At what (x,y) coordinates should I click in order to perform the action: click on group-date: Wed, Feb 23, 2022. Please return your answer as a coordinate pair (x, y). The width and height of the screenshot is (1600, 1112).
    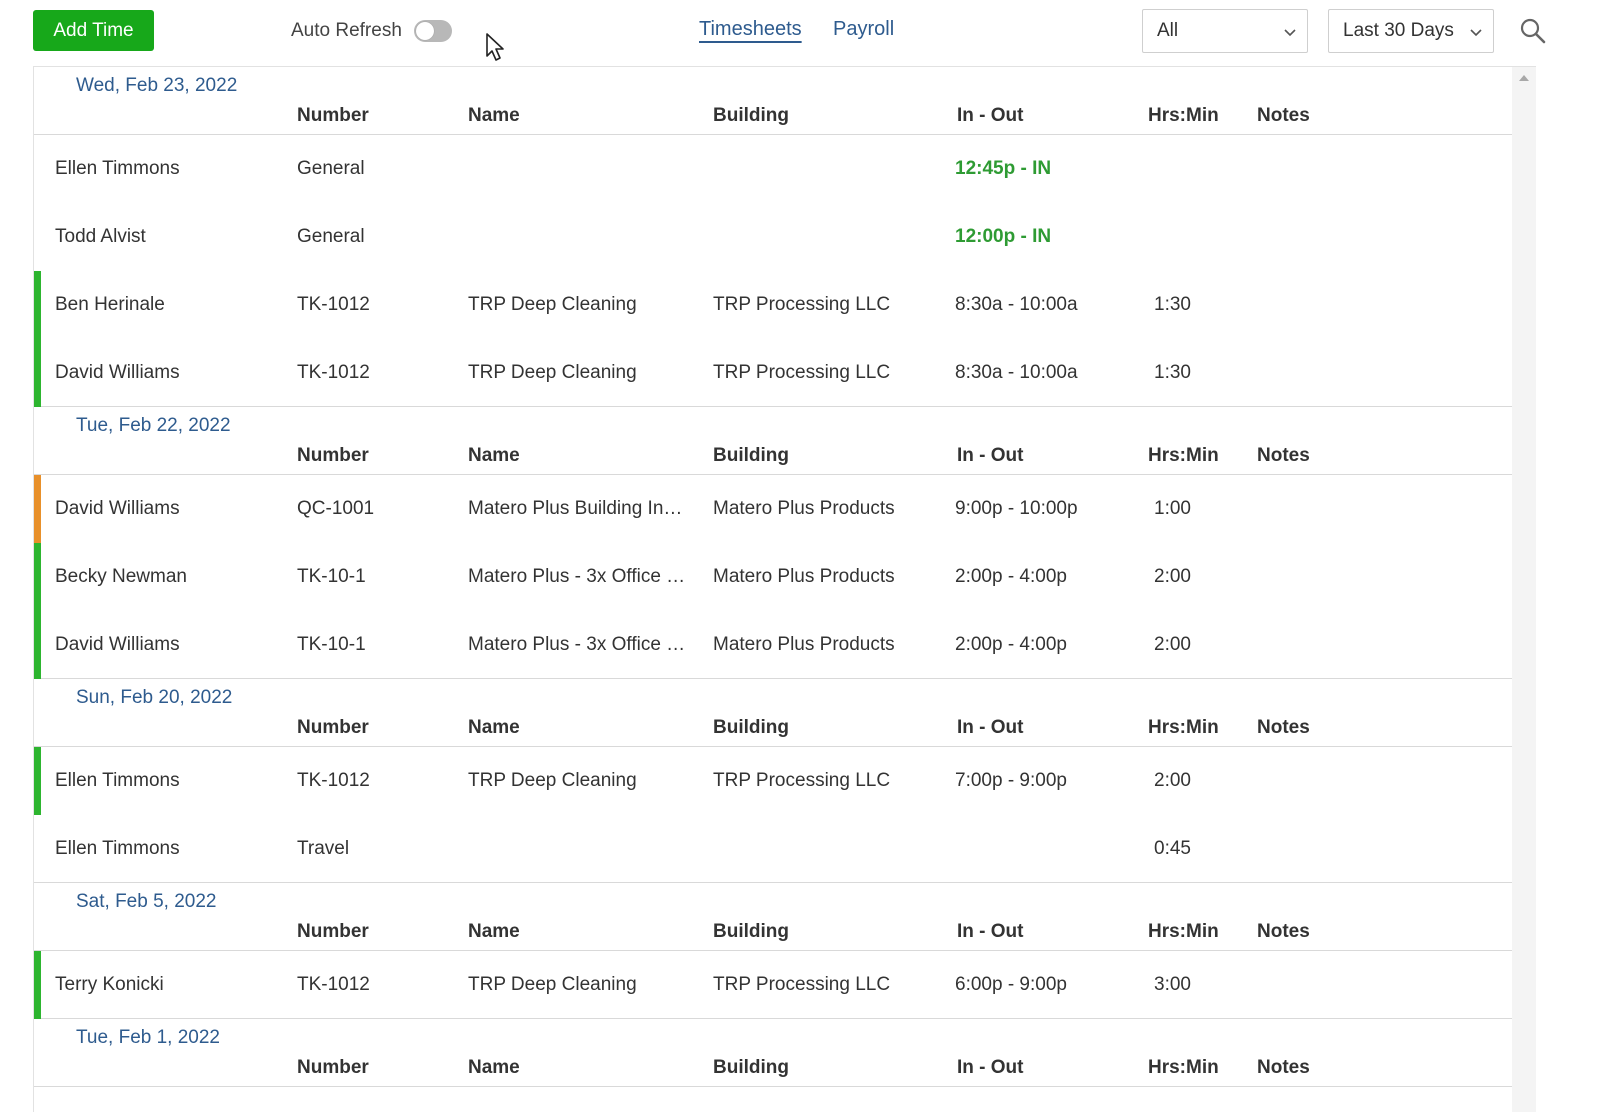
    Looking at the image, I should click on (157, 85).